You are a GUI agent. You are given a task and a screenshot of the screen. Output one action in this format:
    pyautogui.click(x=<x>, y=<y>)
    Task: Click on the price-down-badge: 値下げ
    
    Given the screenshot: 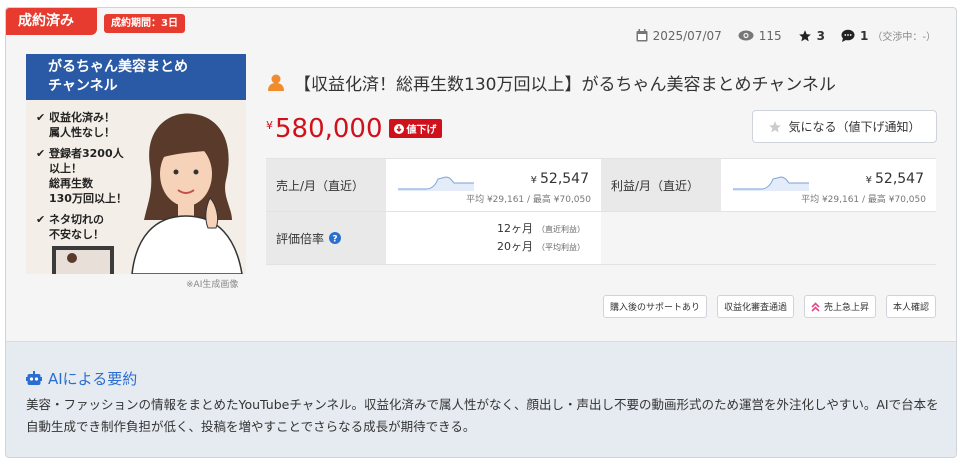 What is the action you would take?
    pyautogui.click(x=415, y=128)
    